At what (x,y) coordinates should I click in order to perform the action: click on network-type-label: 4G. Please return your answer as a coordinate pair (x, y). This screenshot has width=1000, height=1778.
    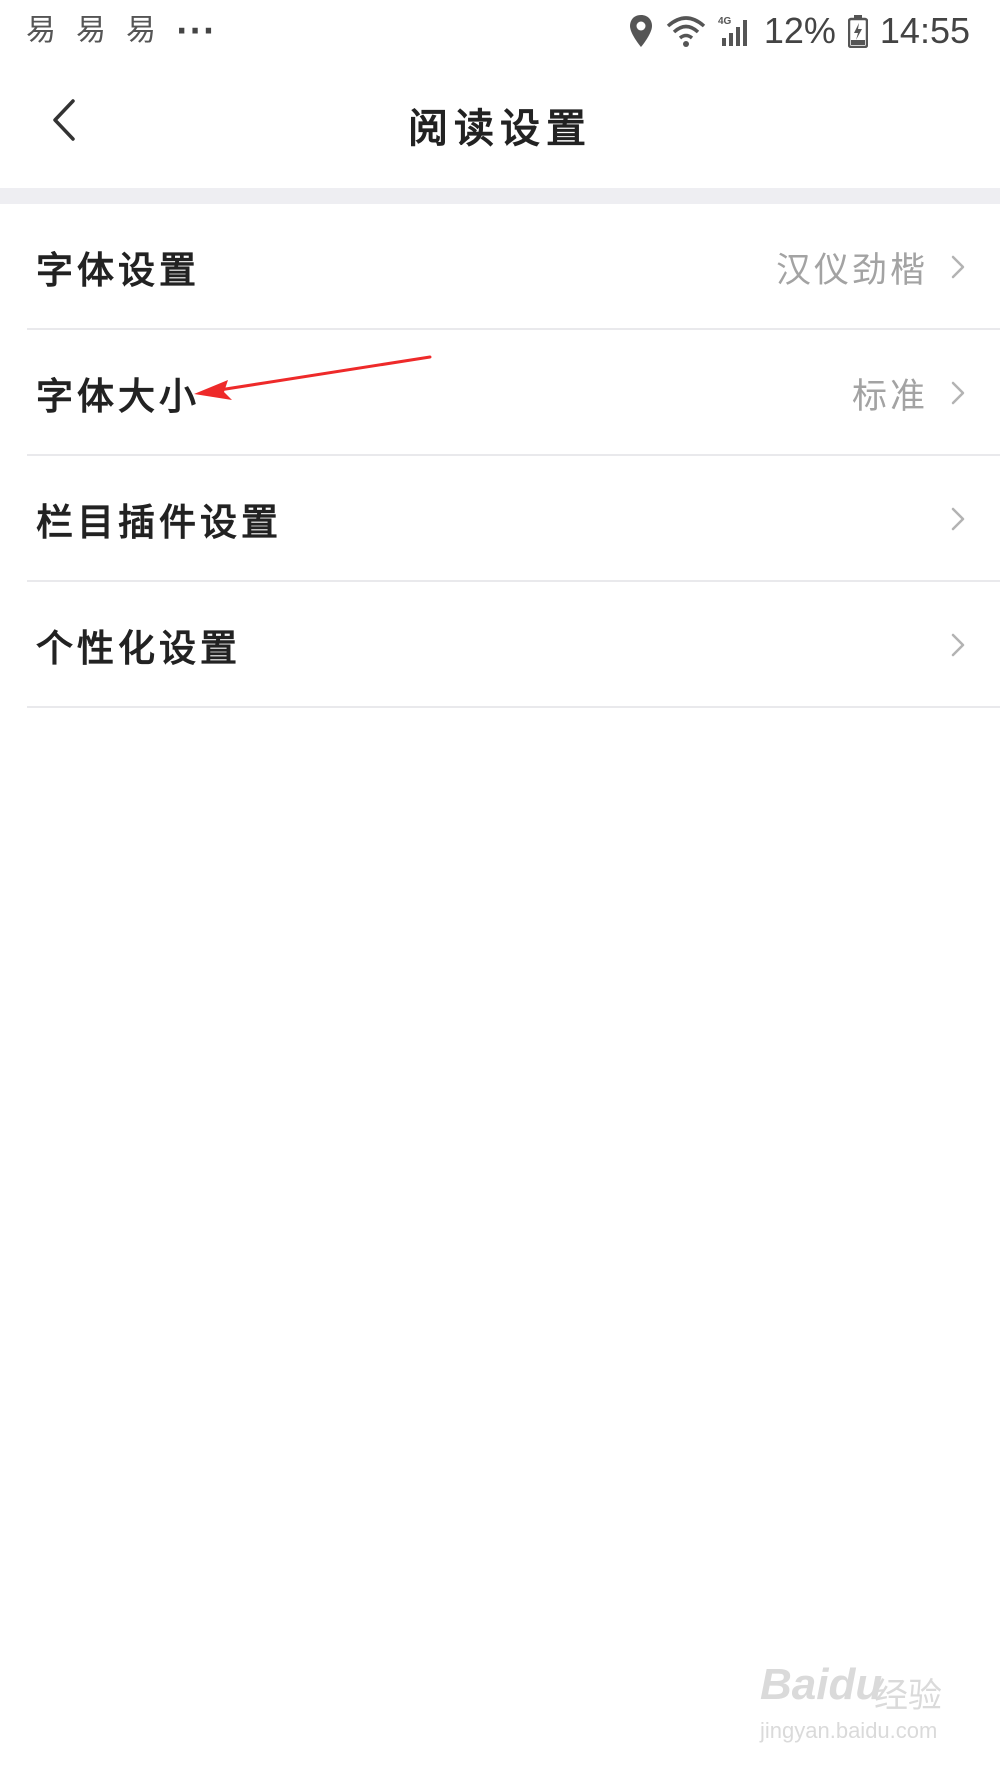
    Looking at the image, I should click on (725, 21).